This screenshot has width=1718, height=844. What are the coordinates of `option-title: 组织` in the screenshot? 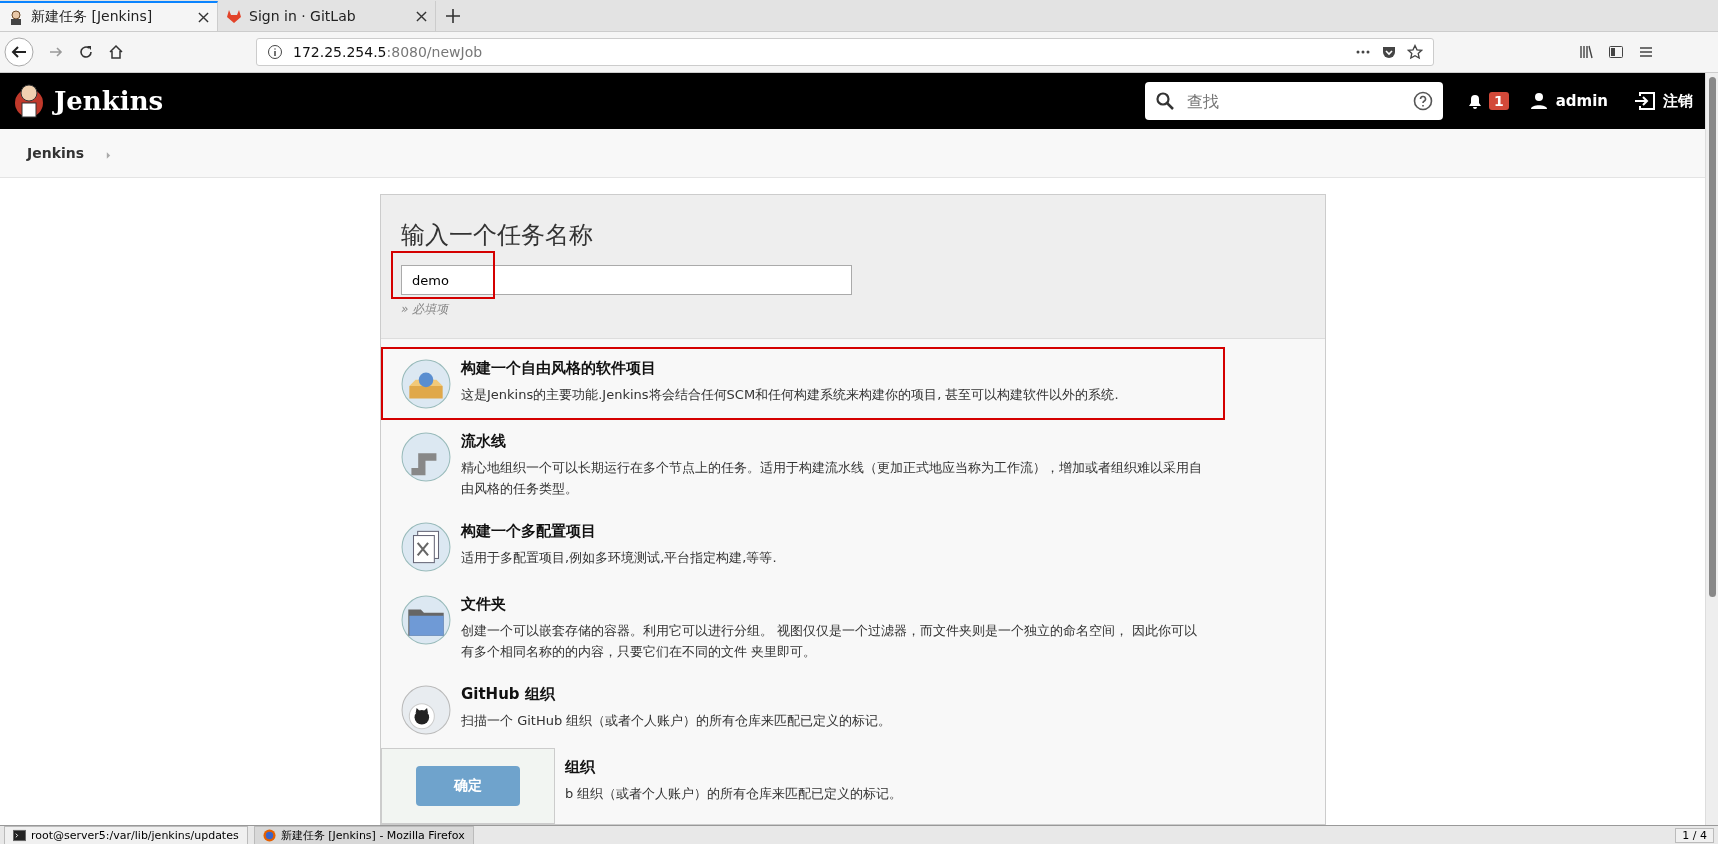 It's located at (580, 767).